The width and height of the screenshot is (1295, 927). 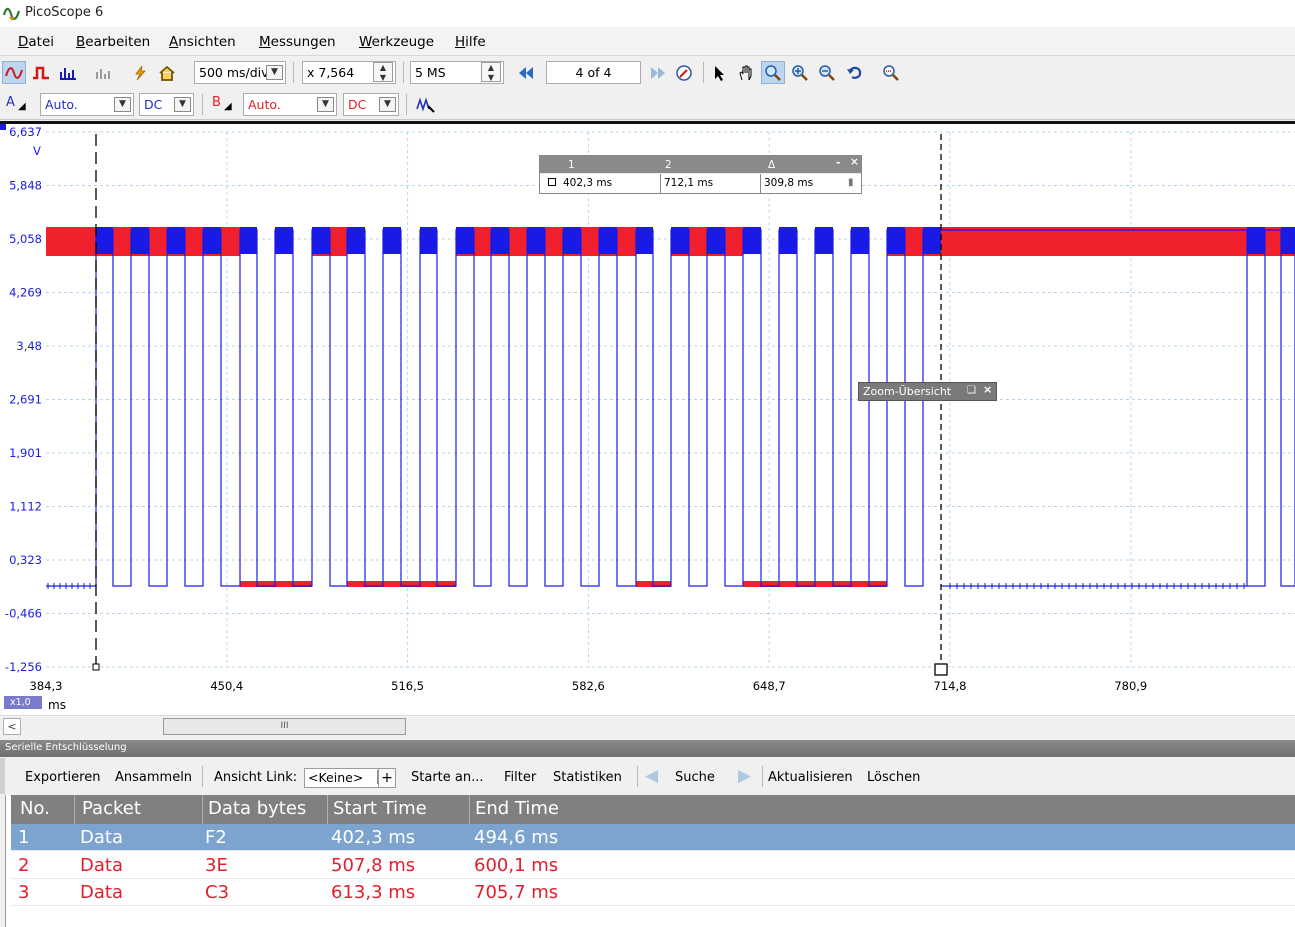 What do you see at coordinates (658, 72) in the screenshot?
I see `buffer-next-icon` at bounding box center [658, 72].